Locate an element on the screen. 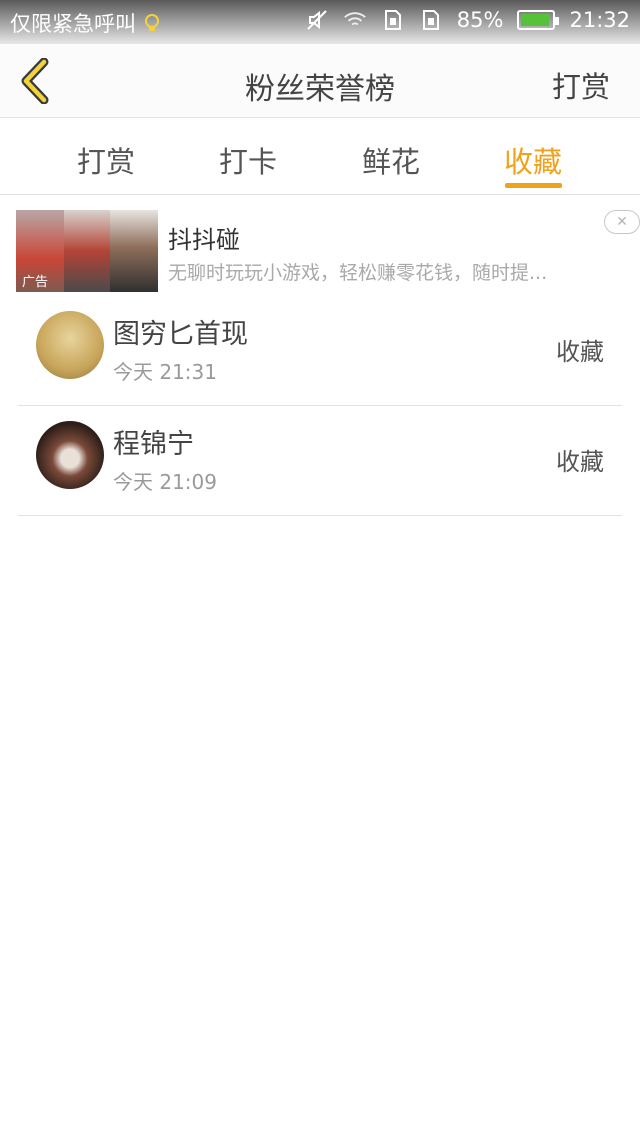 The image size is (640, 1138). sim2-icon is located at coordinates (431, 20).